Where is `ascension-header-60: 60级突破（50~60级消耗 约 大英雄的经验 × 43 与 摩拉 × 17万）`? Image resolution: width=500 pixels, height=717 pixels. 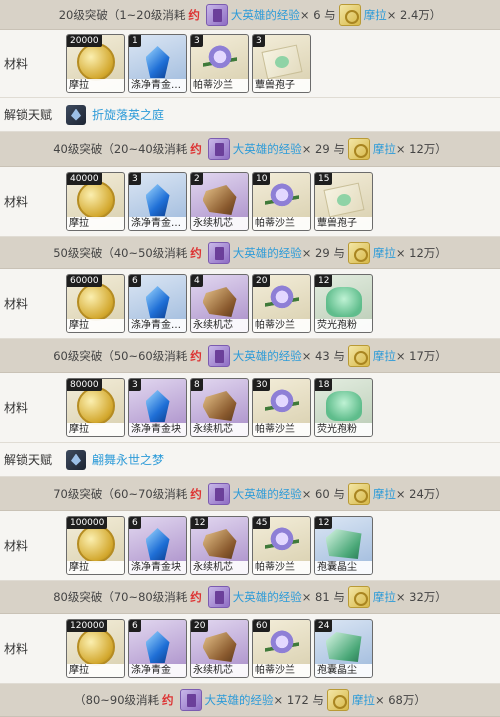
ascension-header-60: 60级突破（50~60级消耗 约 大英雄的经验 × 43 与 摩拉 × 17万） is located at coordinates (250, 356).